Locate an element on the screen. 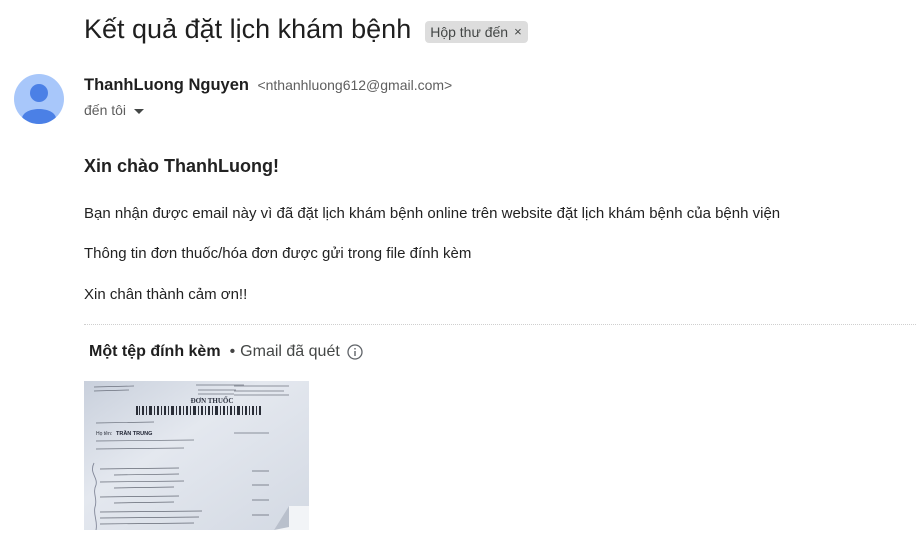  attachment-thumbnail: ĐƠN THUỐC Họ tên: TRẦN TRUNG is located at coordinates (196, 455).